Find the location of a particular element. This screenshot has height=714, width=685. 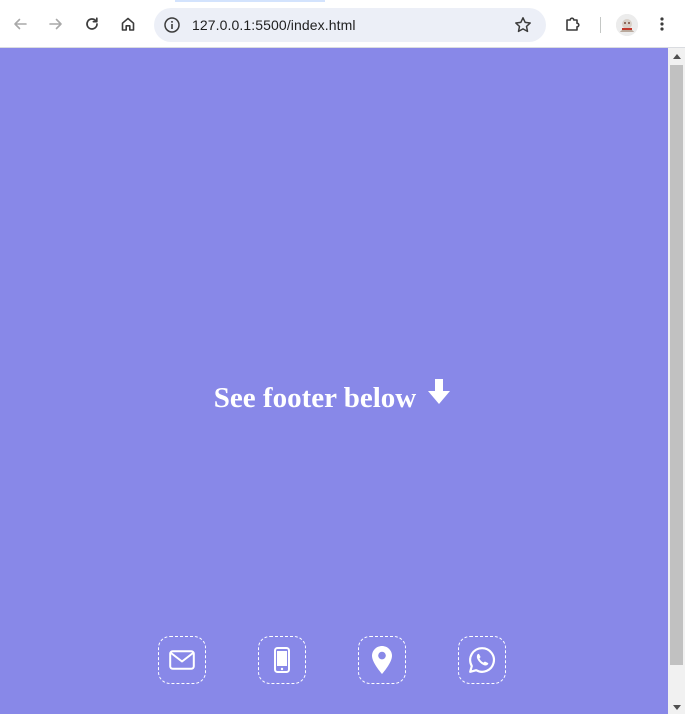

forward-button is located at coordinates (56, 24).